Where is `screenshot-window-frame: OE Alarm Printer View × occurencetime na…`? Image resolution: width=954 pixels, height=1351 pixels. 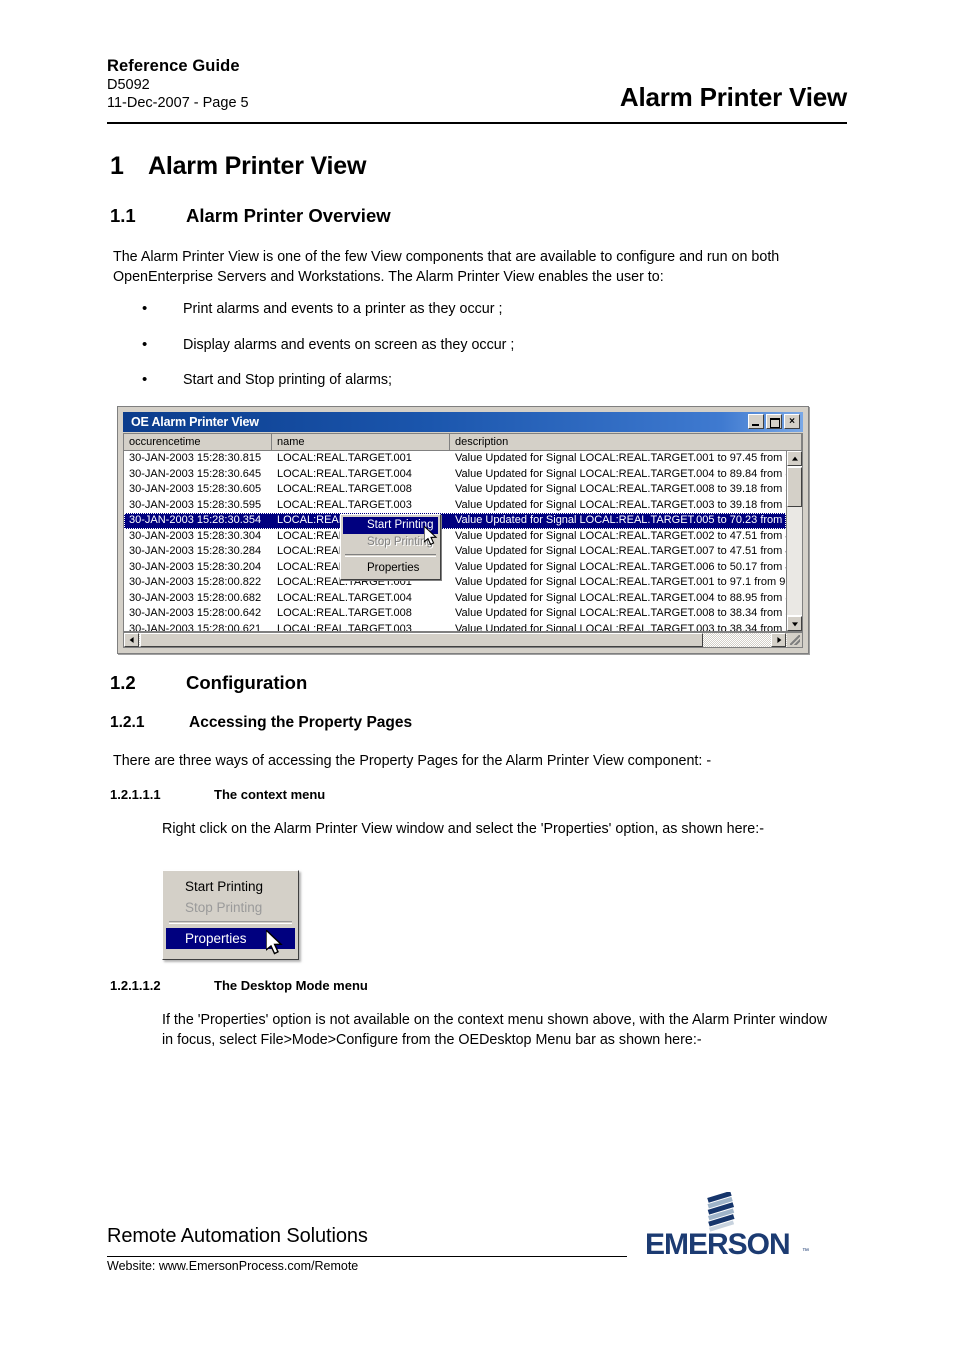 screenshot-window-frame: OE Alarm Printer View × occurencetime na… is located at coordinates (463, 530).